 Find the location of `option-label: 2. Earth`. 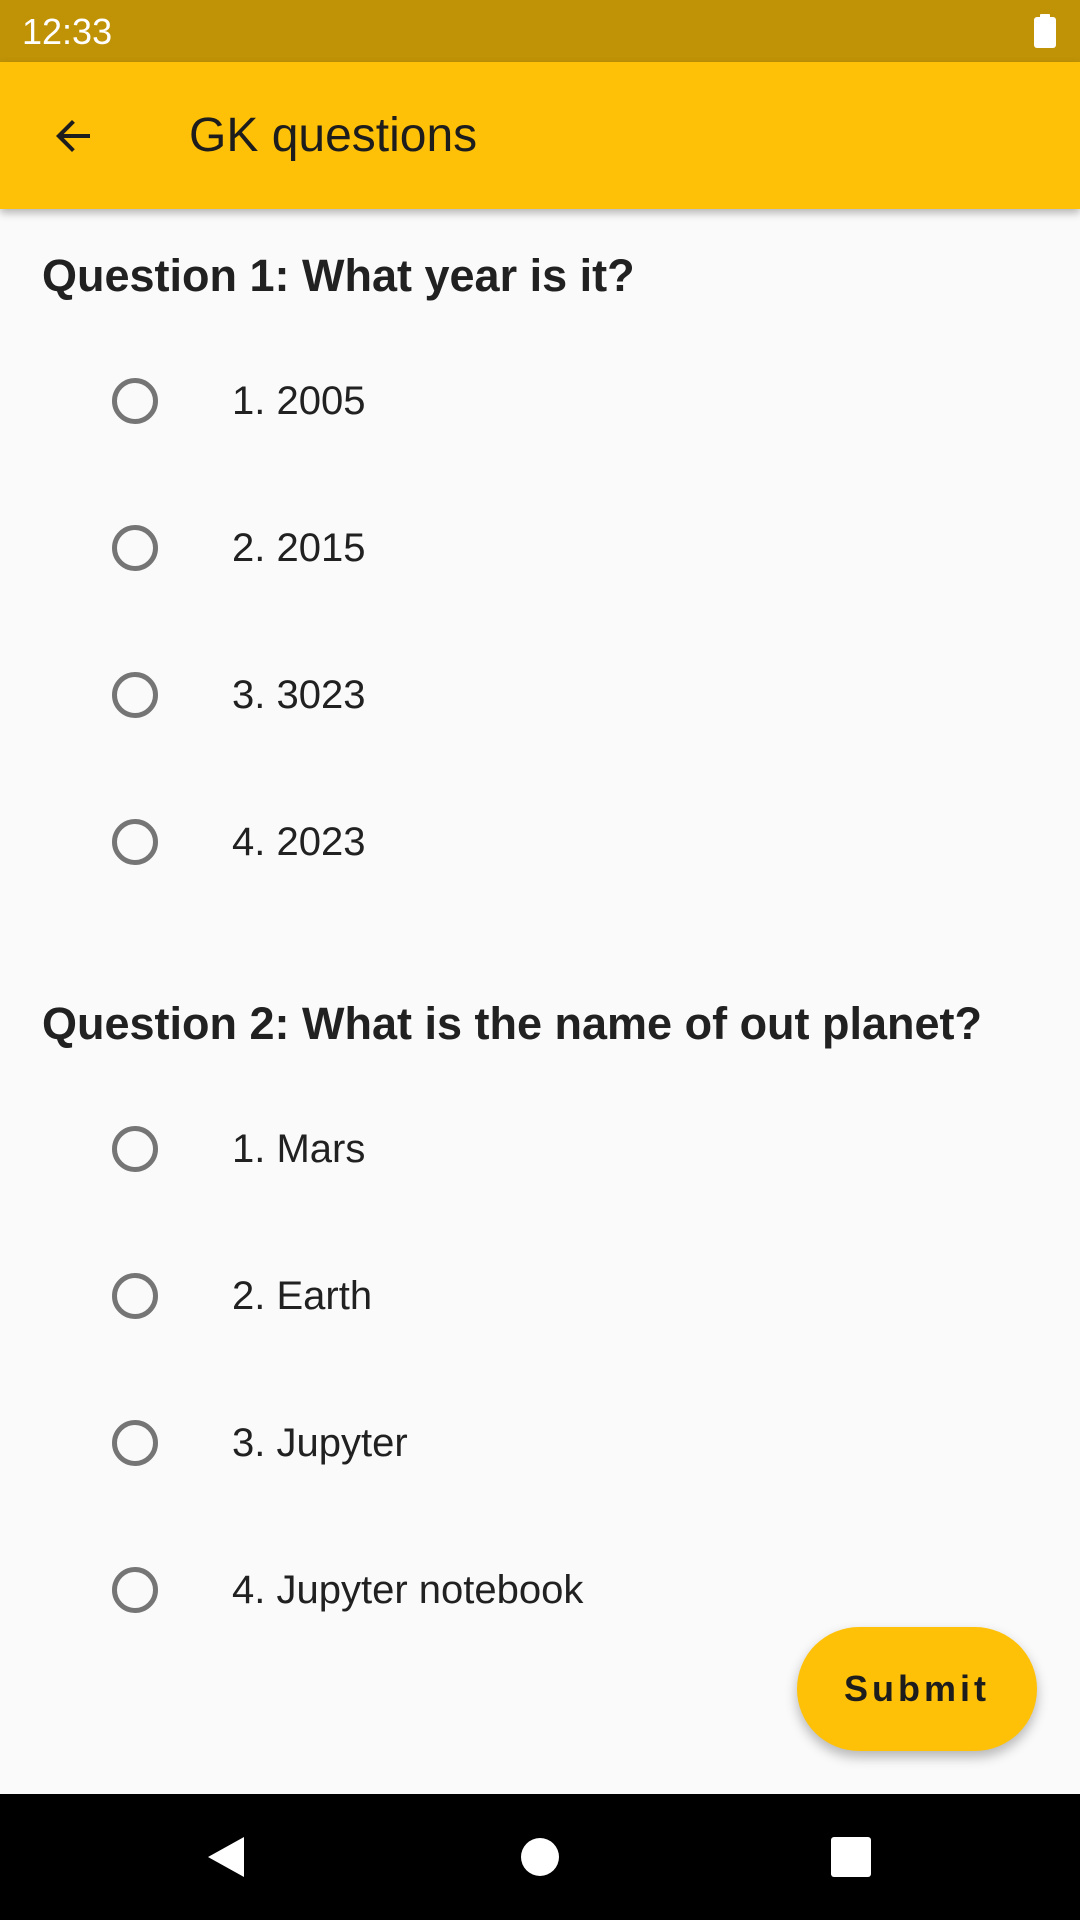

option-label: 2. Earth is located at coordinates (302, 1295).